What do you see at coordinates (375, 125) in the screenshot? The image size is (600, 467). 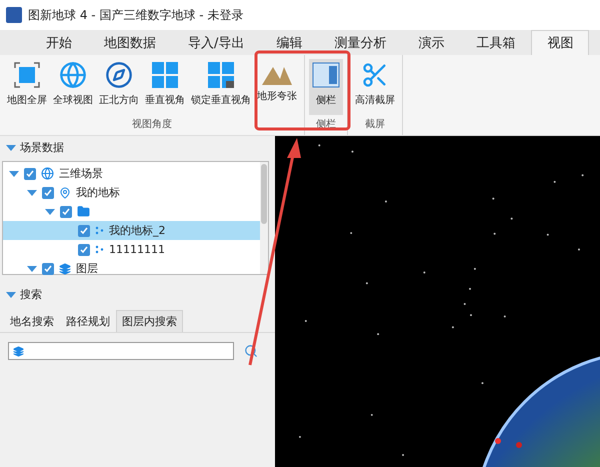 I see `group-label: 截屏` at bounding box center [375, 125].